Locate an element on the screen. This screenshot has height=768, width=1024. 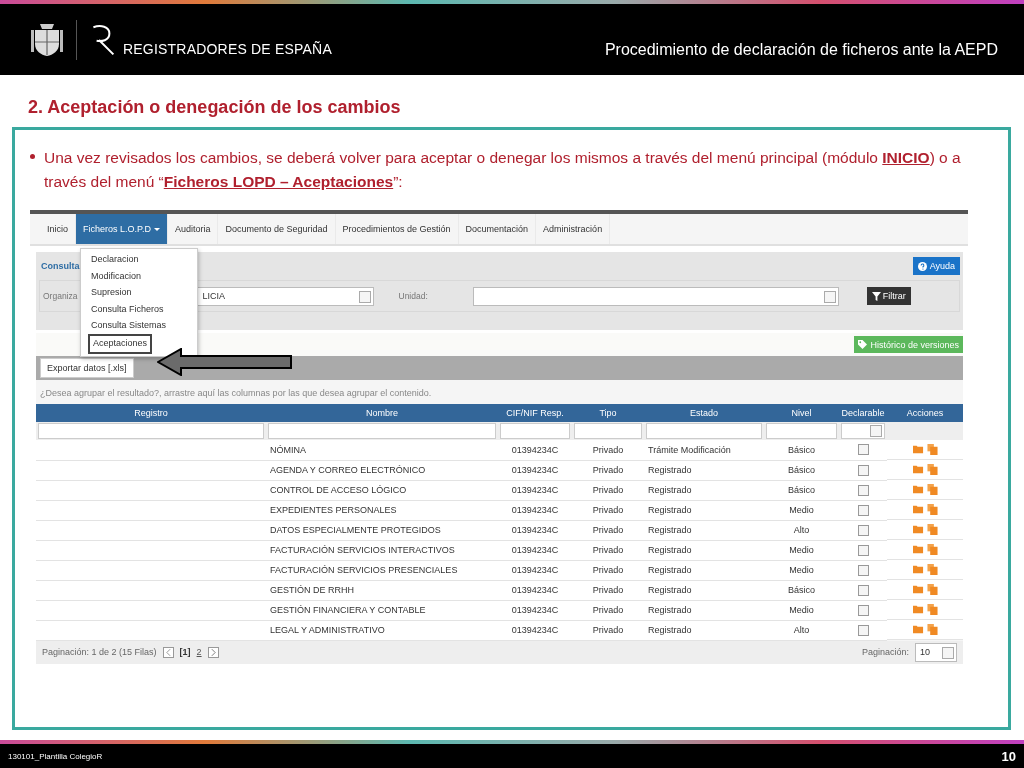
column-header: Tipo is located at coordinates (608, 413).